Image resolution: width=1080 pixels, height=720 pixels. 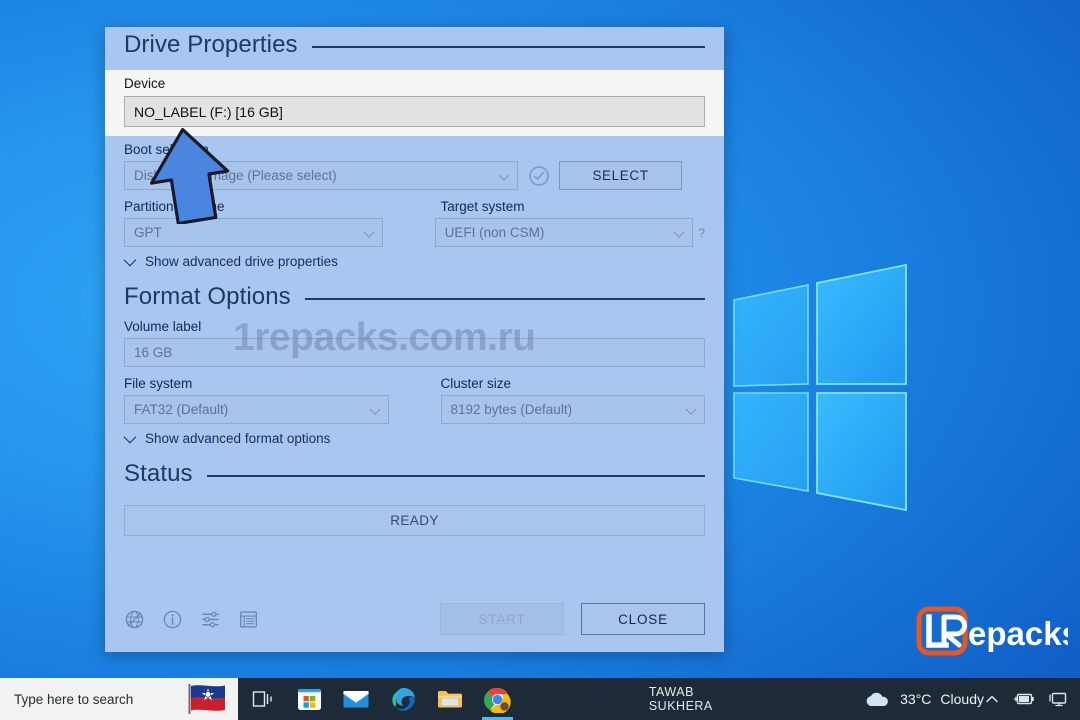 What do you see at coordinates (241, 261) in the screenshot?
I see `show-advanced-drive-properties-label: Show advanced drive properties` at bounding box center [241, 261].